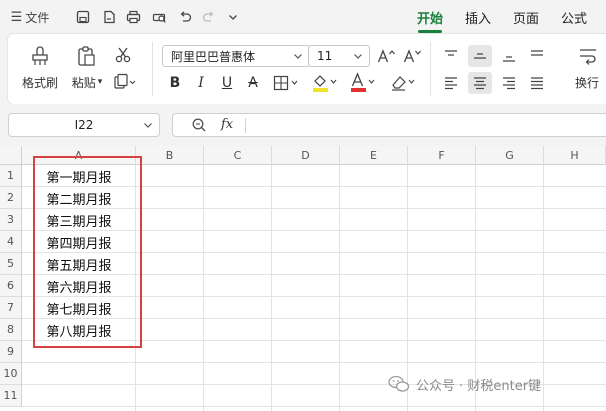  Describe the element at coordinates (509, 83) in the screenshot. I see `align-right-icon` at that location.